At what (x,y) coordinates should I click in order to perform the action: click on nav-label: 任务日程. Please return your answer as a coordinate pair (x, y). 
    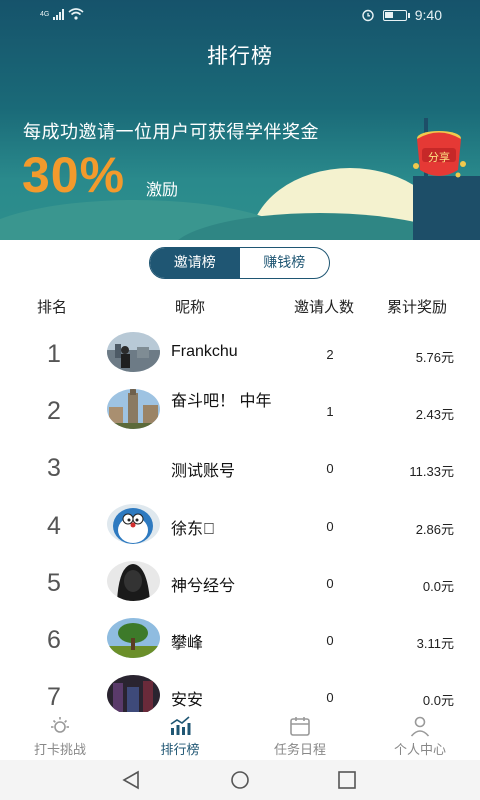
    Looking at the image, I should click on (299, 749).